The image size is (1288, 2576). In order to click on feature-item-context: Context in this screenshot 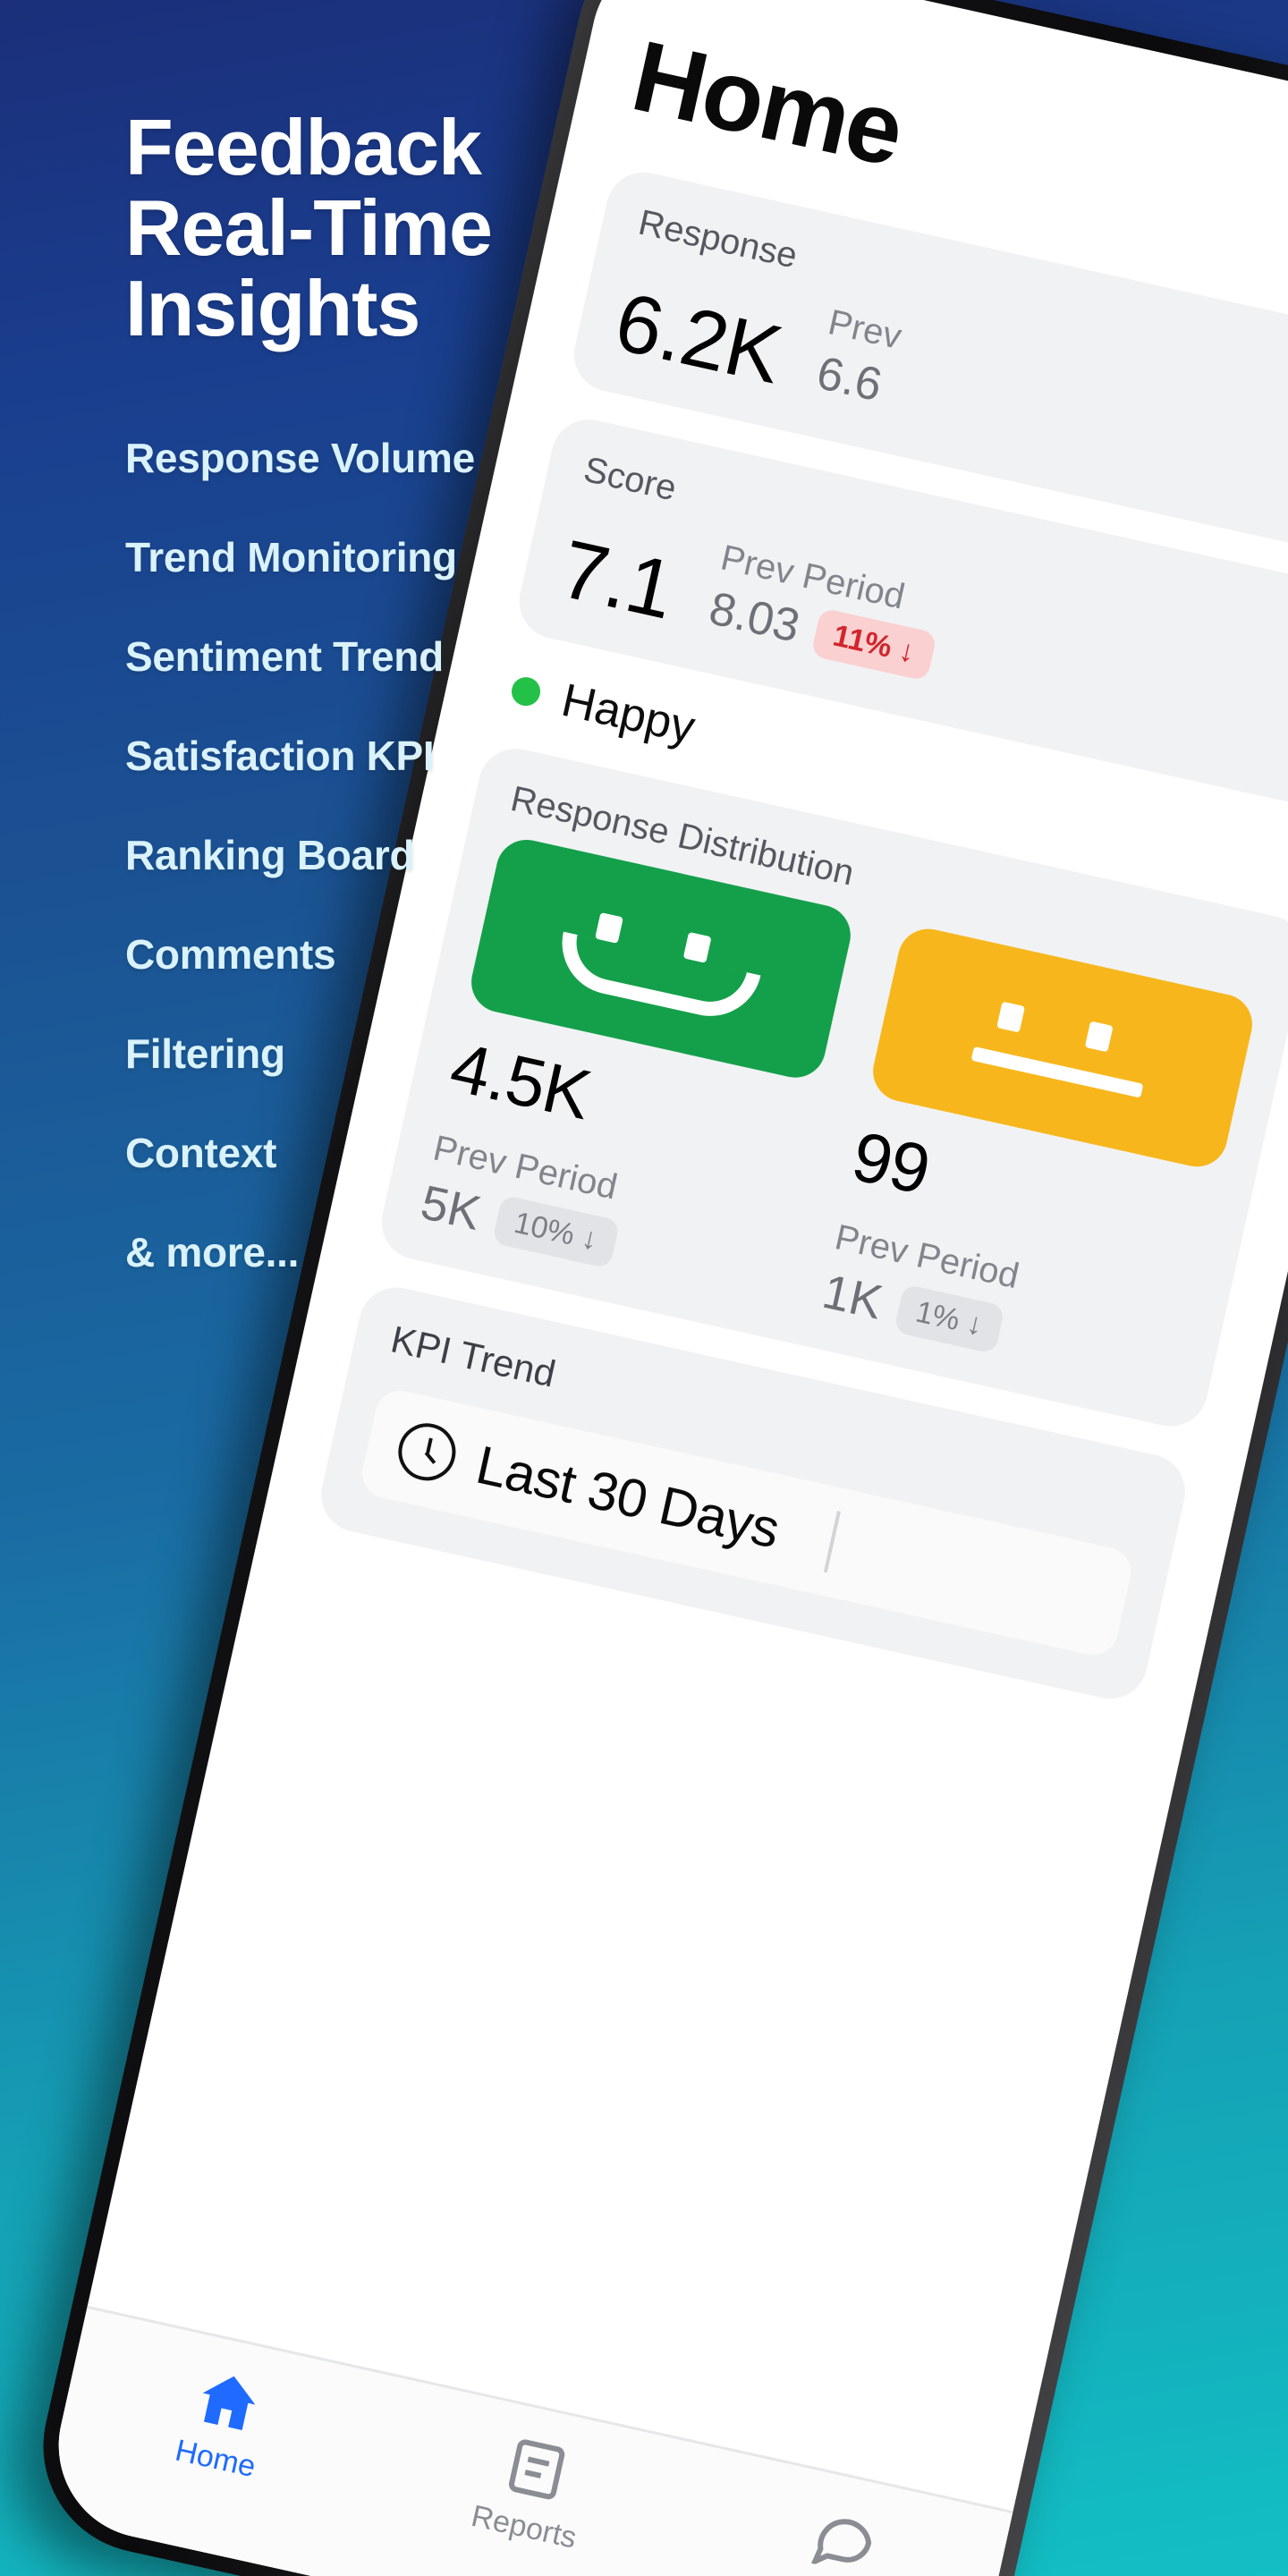, I will do `click(201, 1153)`.